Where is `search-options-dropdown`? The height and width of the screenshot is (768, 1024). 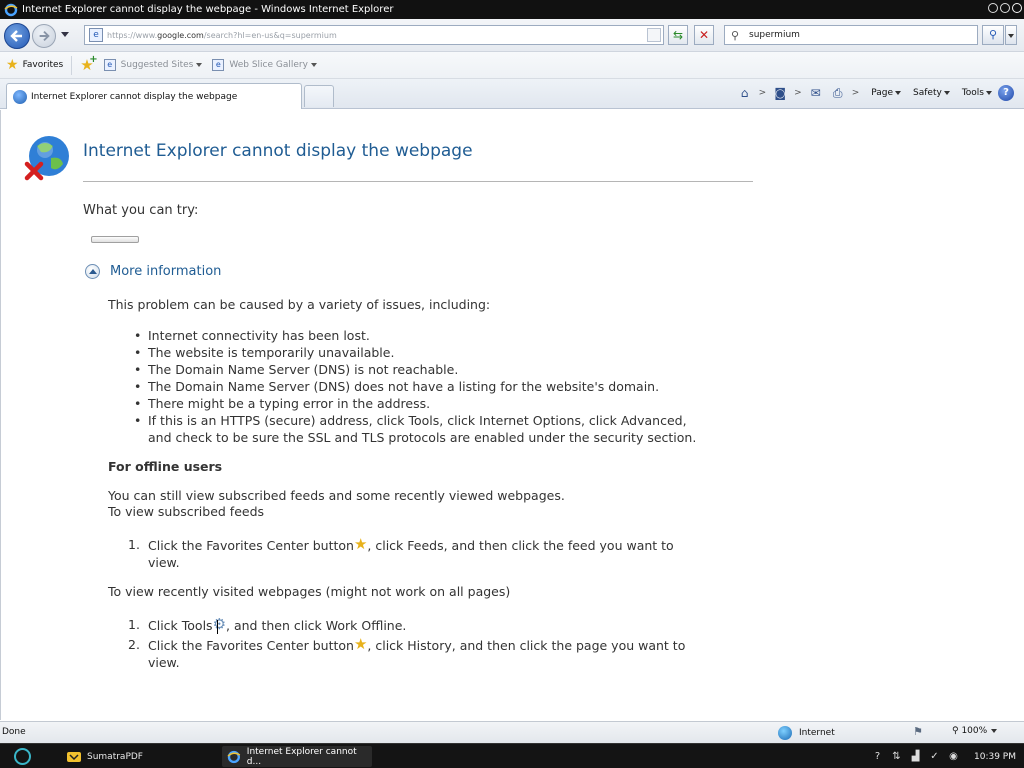 search-options-dropdown is located at coordinates (1011, 35).